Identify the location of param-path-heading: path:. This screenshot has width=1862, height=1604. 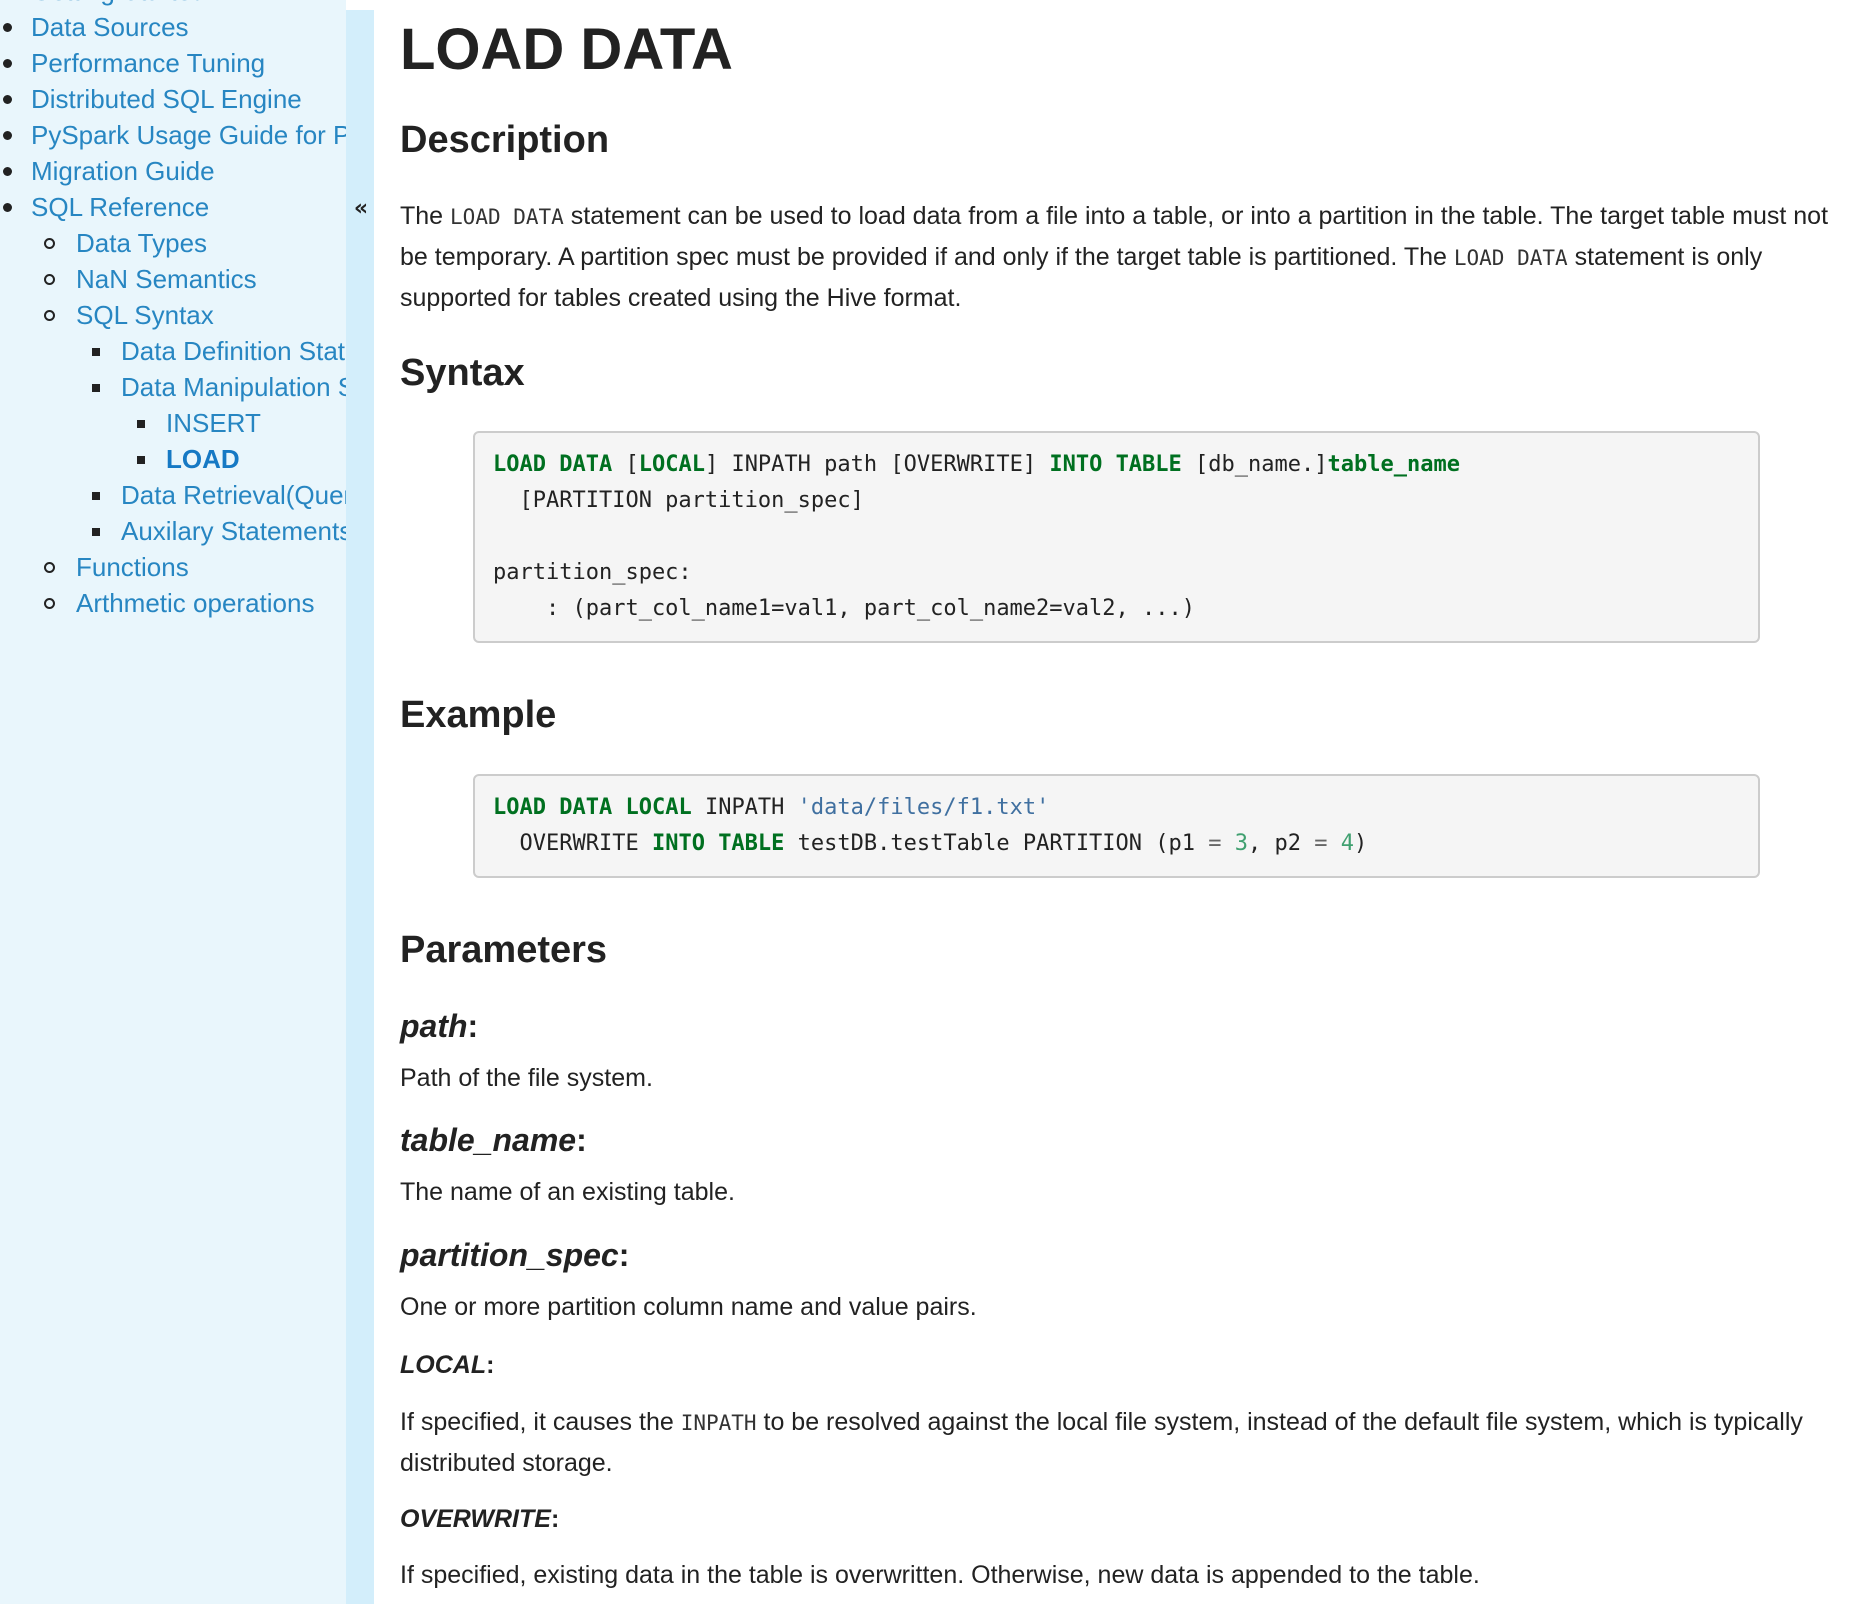
(439, 1026).